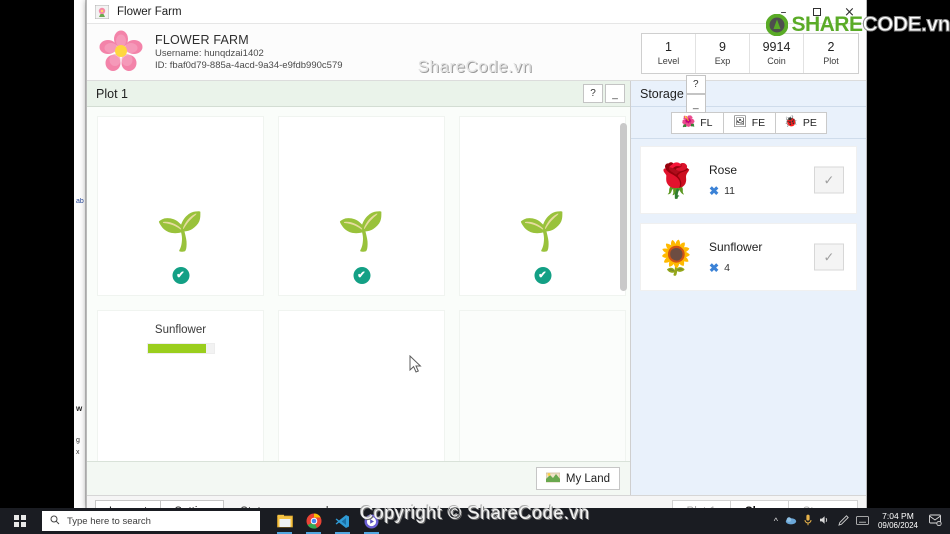 The width and height of the screenshot is (950, 534). I want to click on storage-item-rose: 🌹 Rose ✖ 11 ✓, so click(748, 180).